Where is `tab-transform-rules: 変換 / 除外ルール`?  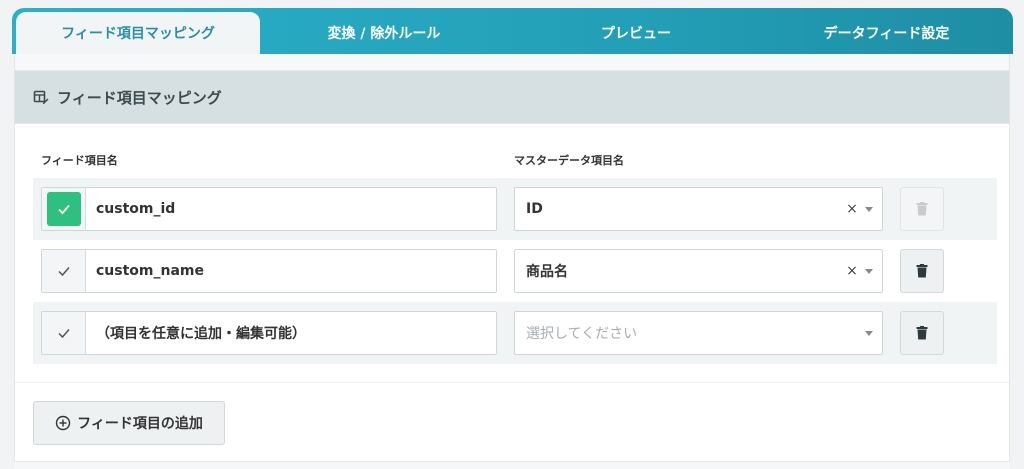
tab-transform-rules: 変換 / 除外ルール is located at coordinates (384, 33).